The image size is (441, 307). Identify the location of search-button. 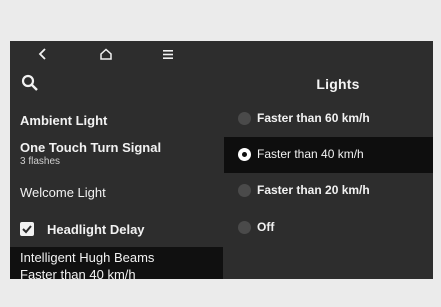
(31, 84).